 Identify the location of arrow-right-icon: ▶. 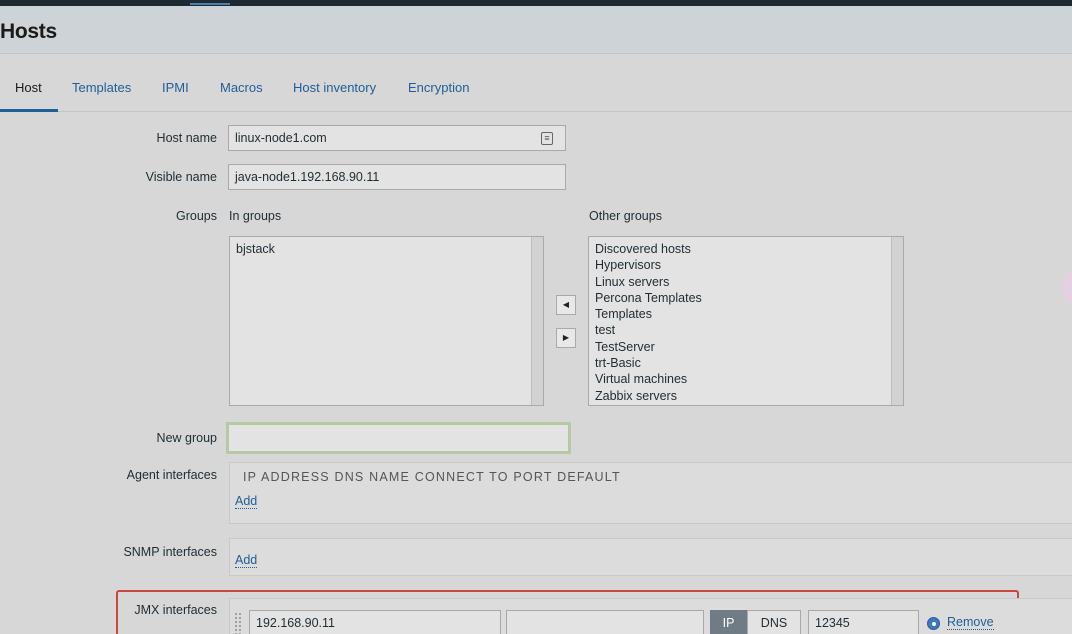
(566, 337).